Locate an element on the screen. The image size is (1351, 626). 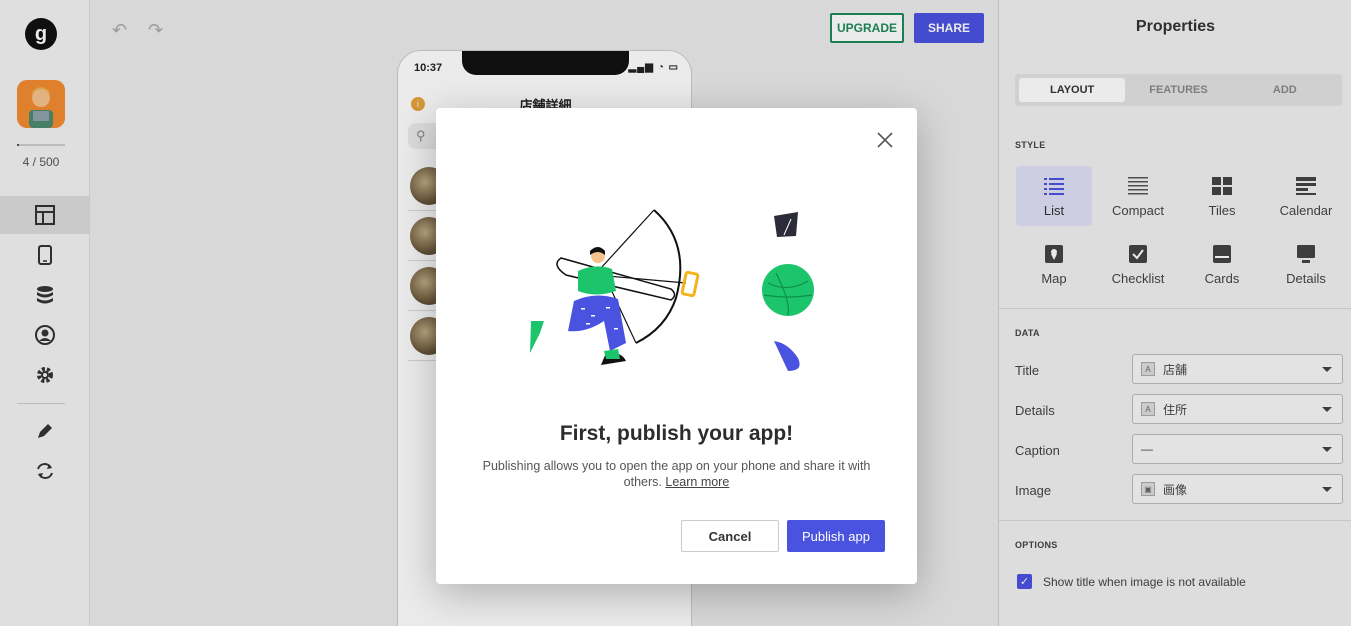
dialog-title: First, publish your app! is located at coordinates (676, 433).